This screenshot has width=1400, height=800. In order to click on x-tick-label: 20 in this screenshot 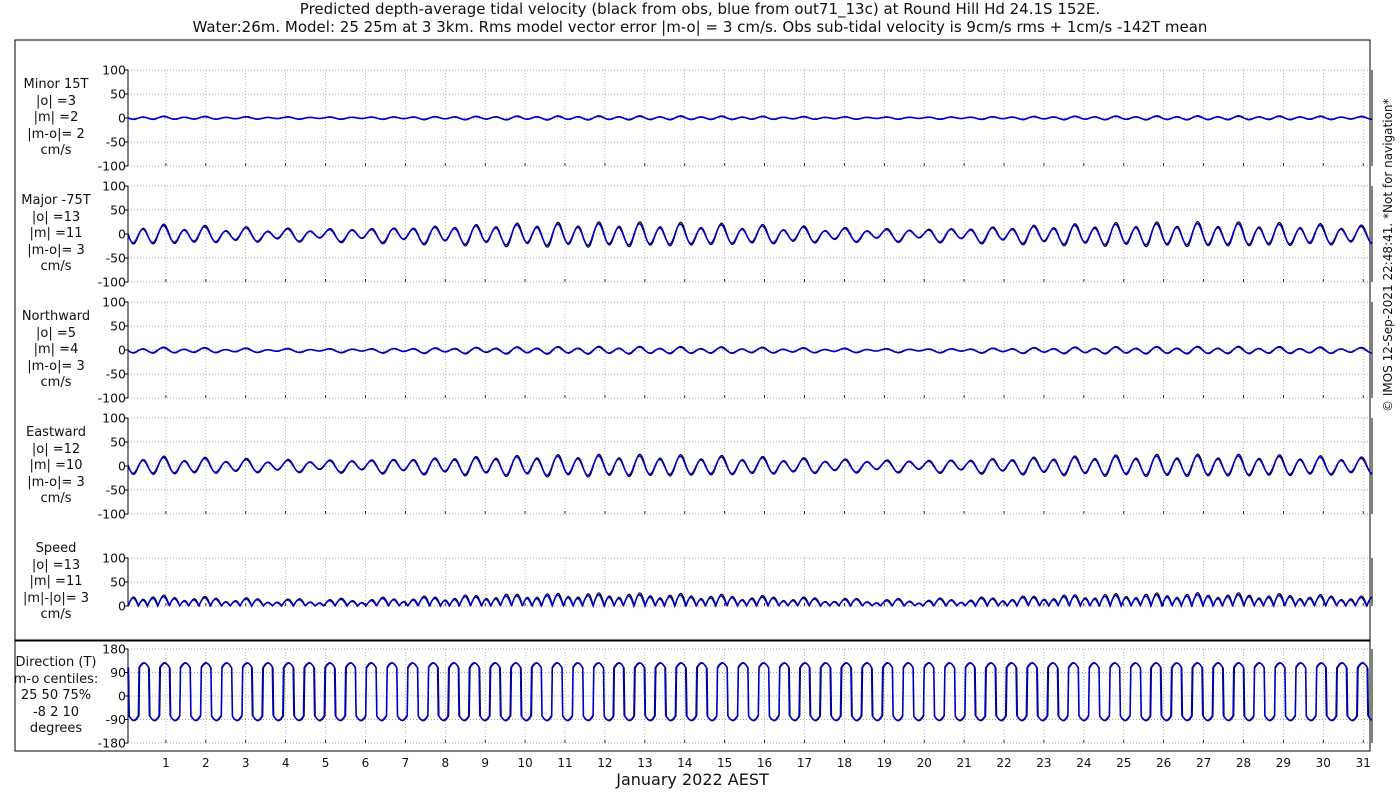, I will do `click(924, 763)`.